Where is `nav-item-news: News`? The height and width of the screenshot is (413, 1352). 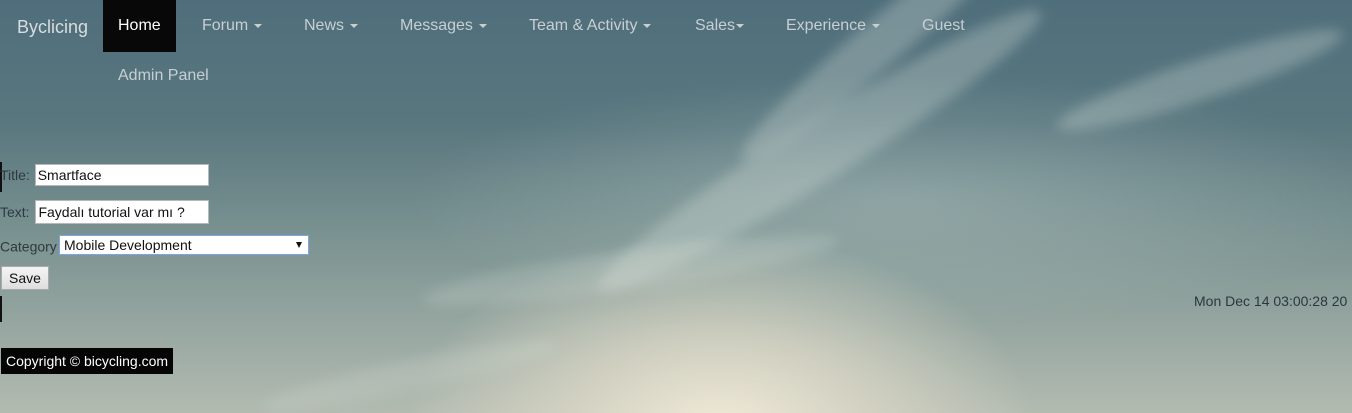
nav-item-news: News is located at coordinates (331, 26).